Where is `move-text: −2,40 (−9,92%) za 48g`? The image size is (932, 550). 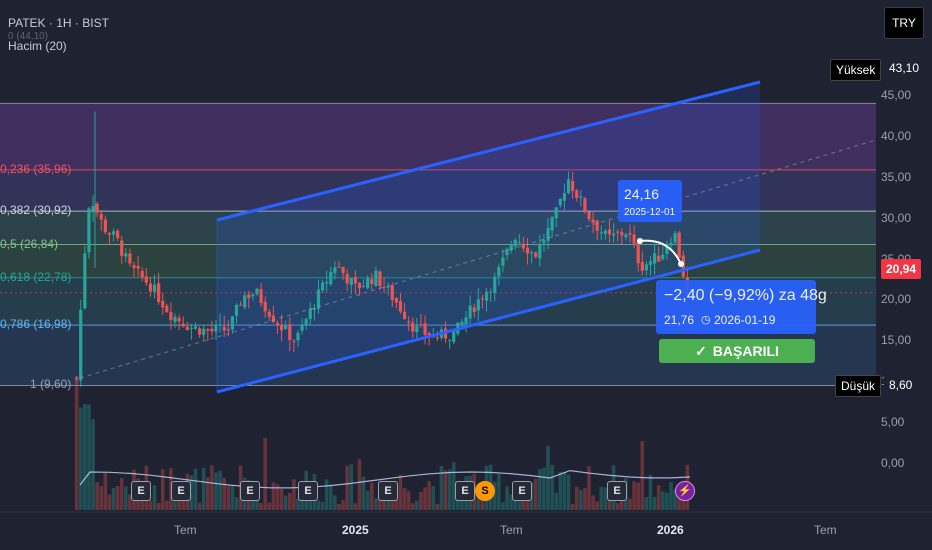
move-text: −2,40 (−9,92%) za 48g is located at coordinates (745, 295).